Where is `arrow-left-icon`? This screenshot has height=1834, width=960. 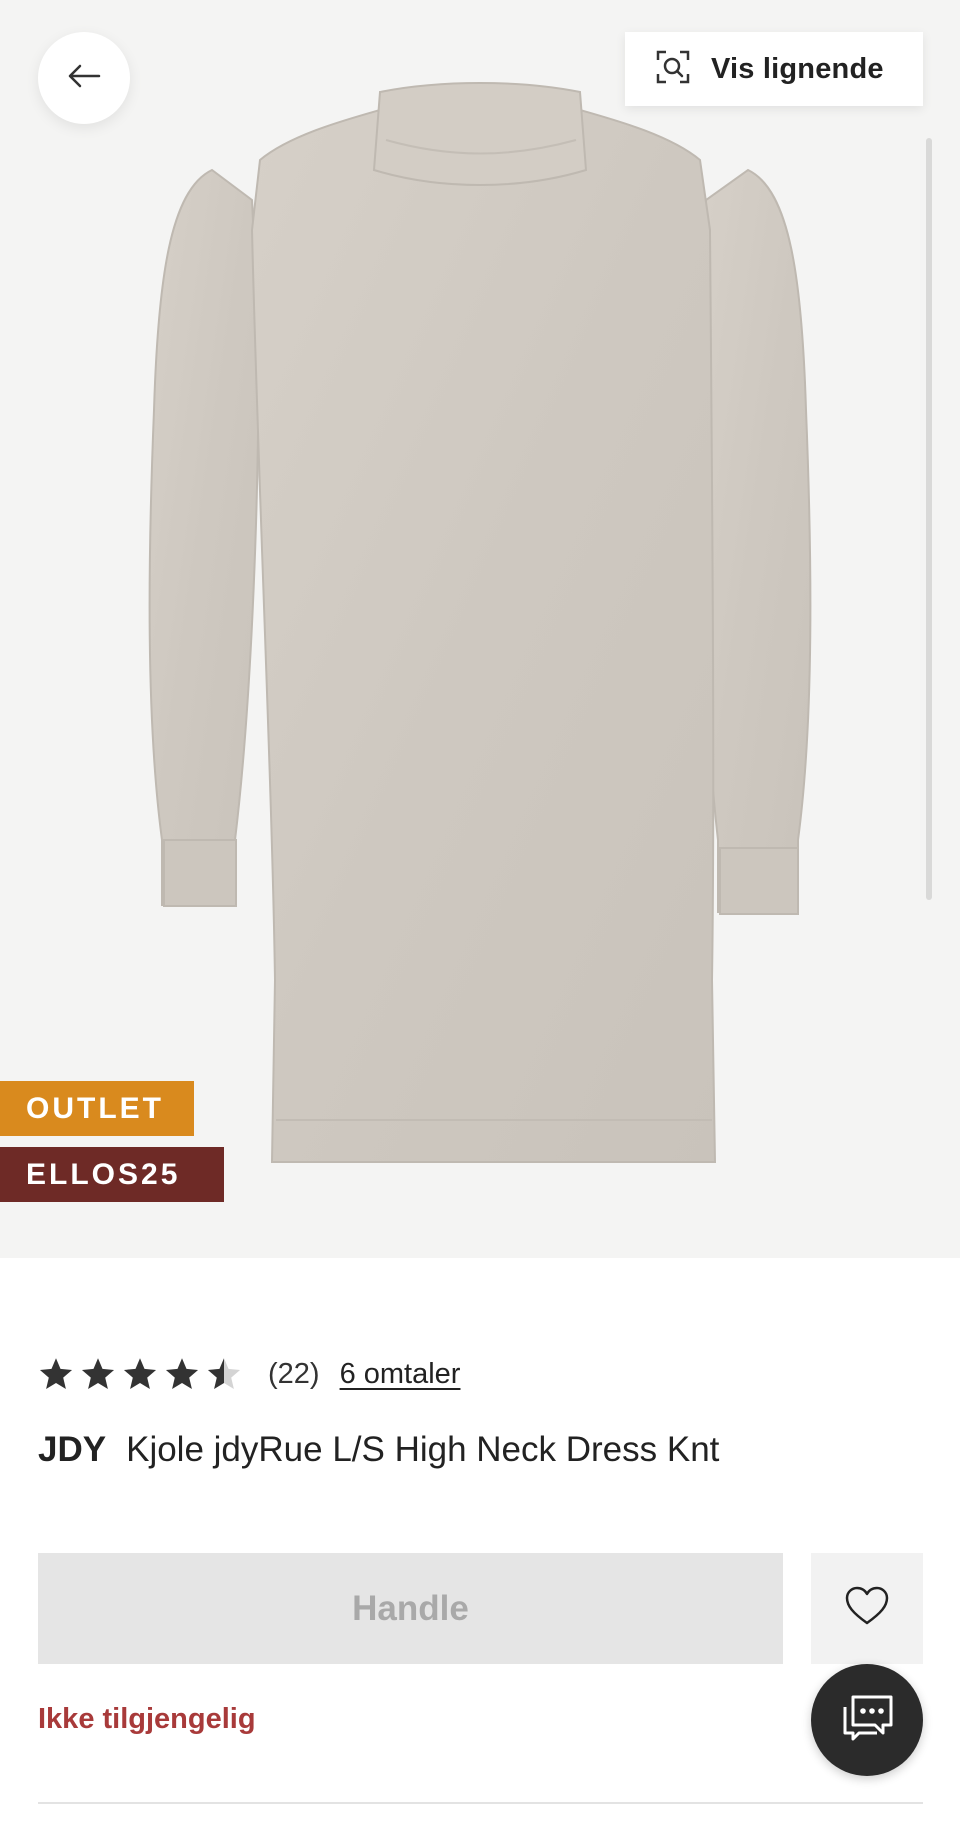 arrow-left-icon is located at coordinates (84, 78).